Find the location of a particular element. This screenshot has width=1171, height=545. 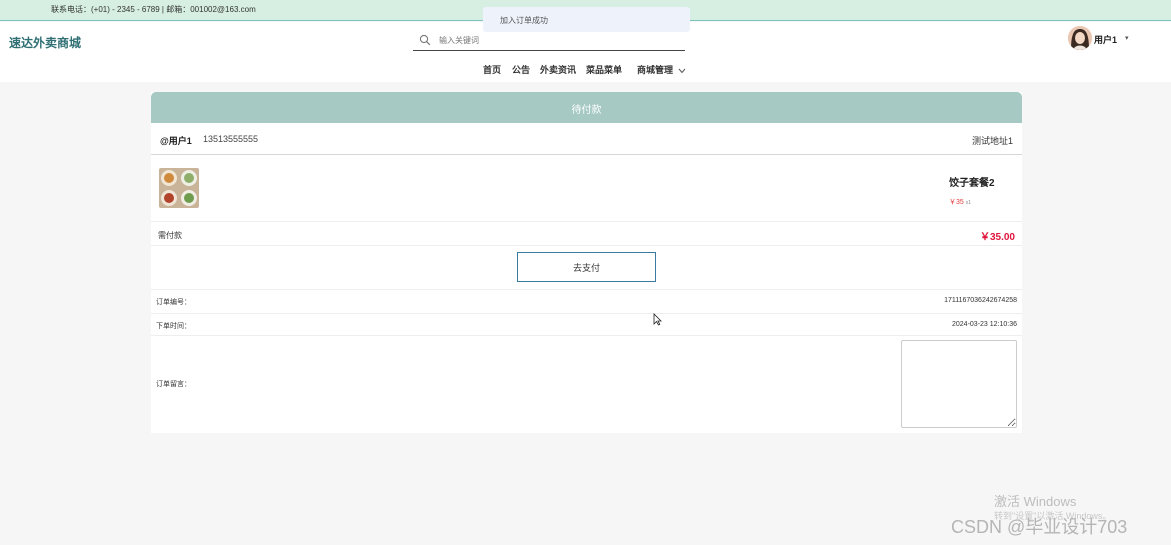

search-bar is located at coordinates (549, 40).